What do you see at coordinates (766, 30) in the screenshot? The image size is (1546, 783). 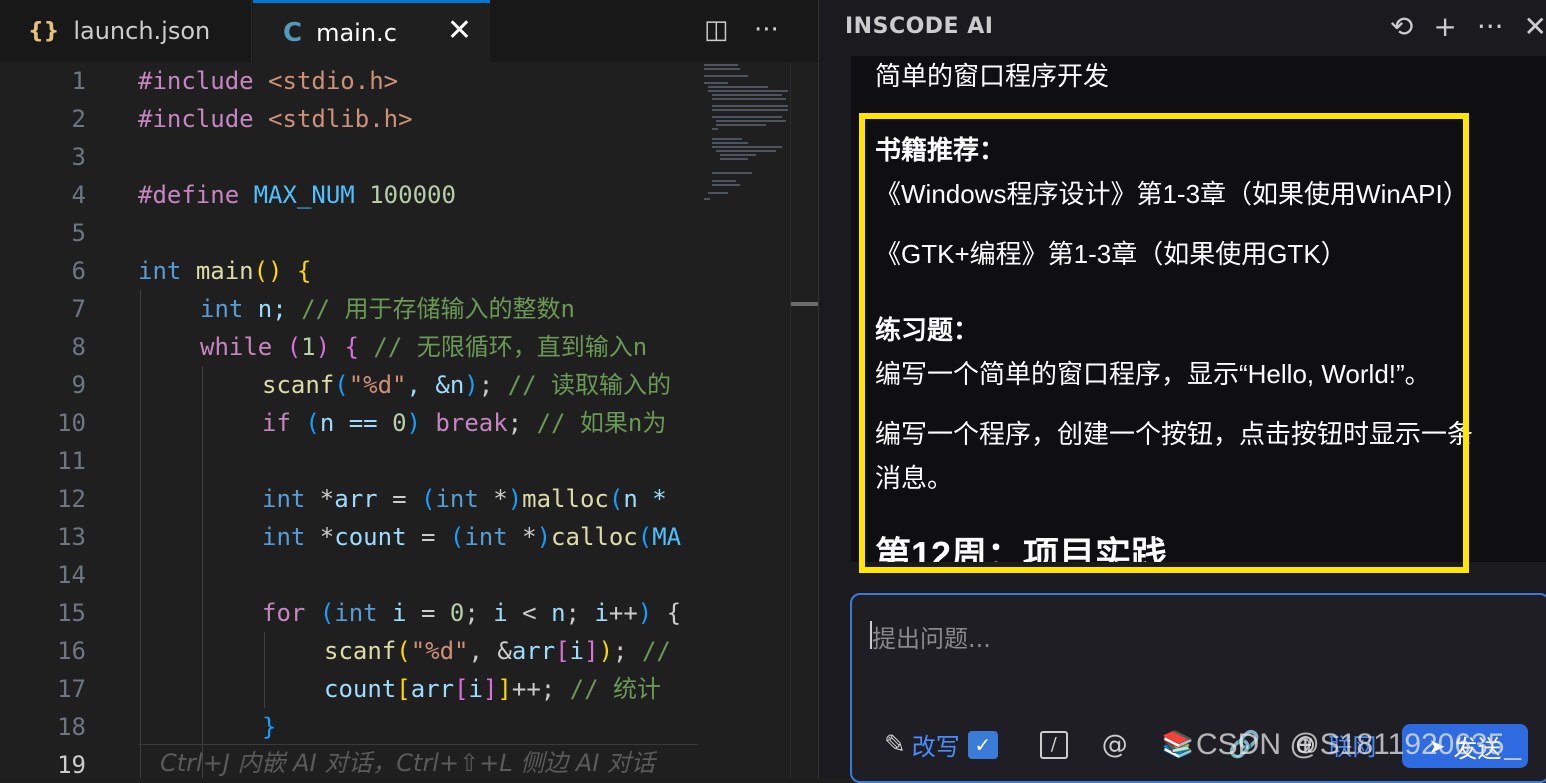 I see `more-actions-icon: ···` at bounding box center [766, 30].